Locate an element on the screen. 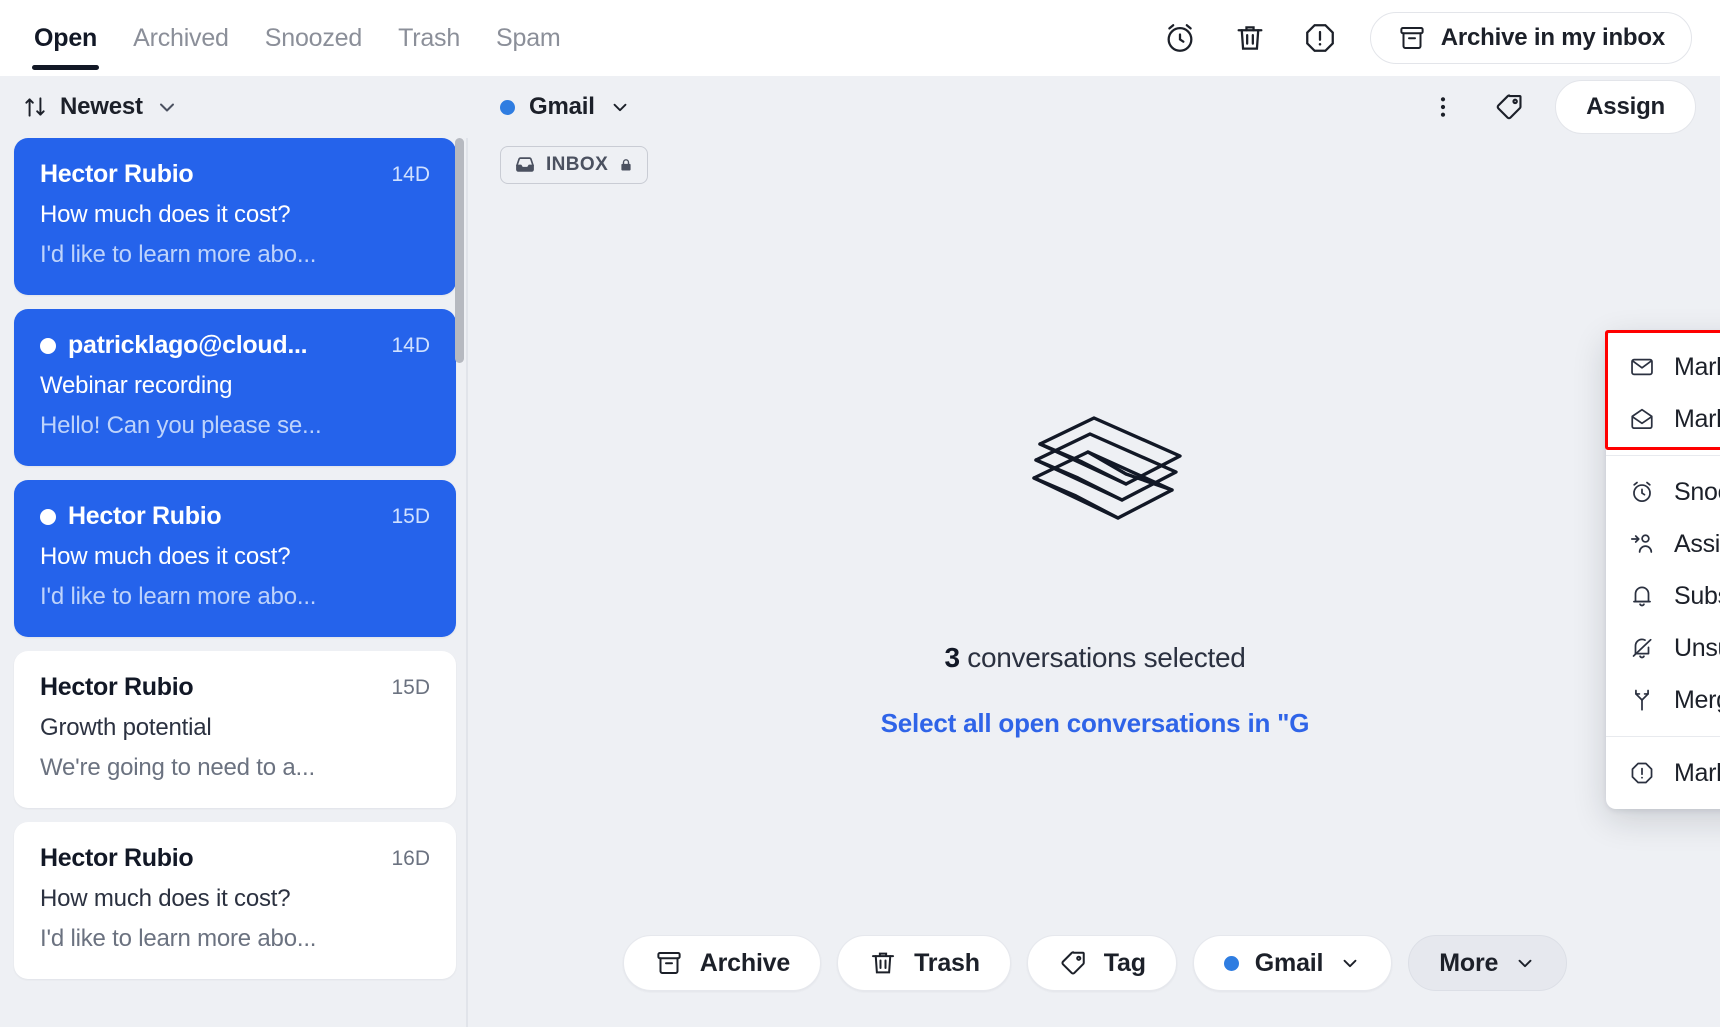 This screenshot has width=1720, height=1027. sort-arrows-icon is located at coordinates (35, 107).